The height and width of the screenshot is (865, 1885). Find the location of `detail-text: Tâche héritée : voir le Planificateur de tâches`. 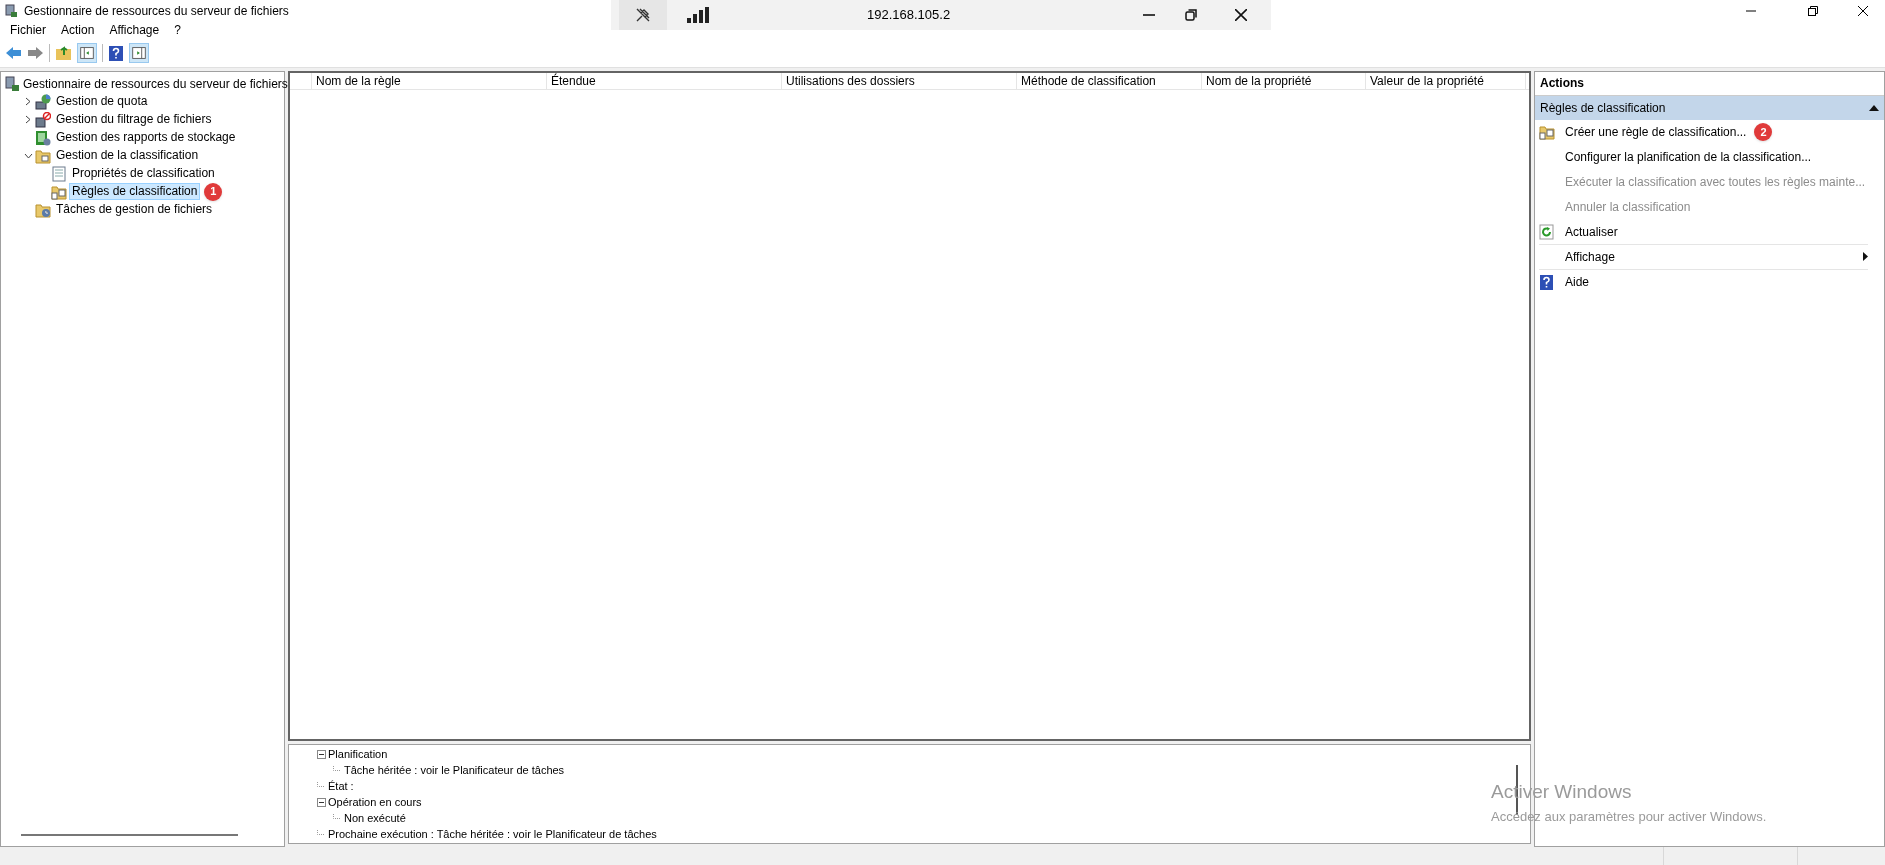

detail-text: Tâche héritée : voir le Planificateur de tâches is located at coordinates (454, 771).